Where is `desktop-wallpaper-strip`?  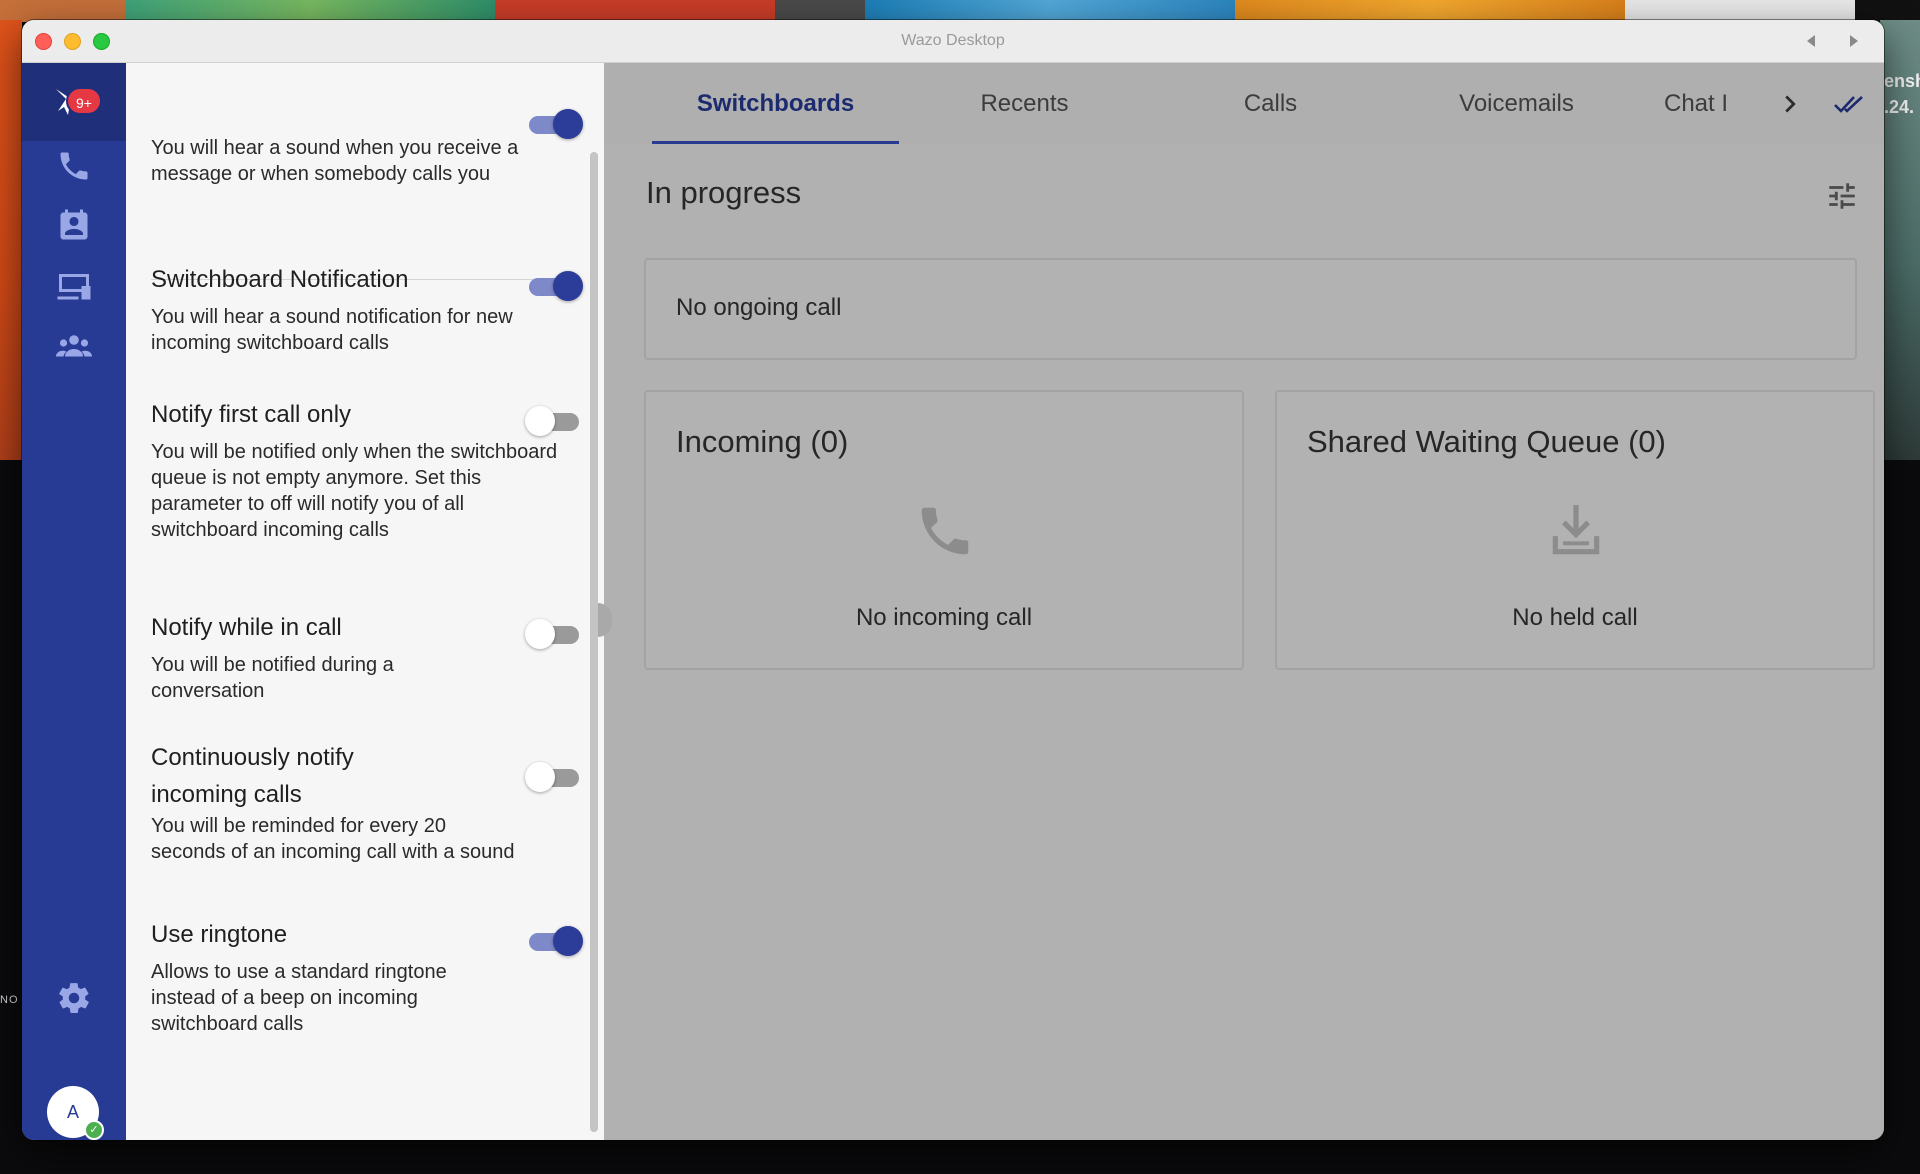
desktop-wallpaper-strip is located at coordinates (960, 11).